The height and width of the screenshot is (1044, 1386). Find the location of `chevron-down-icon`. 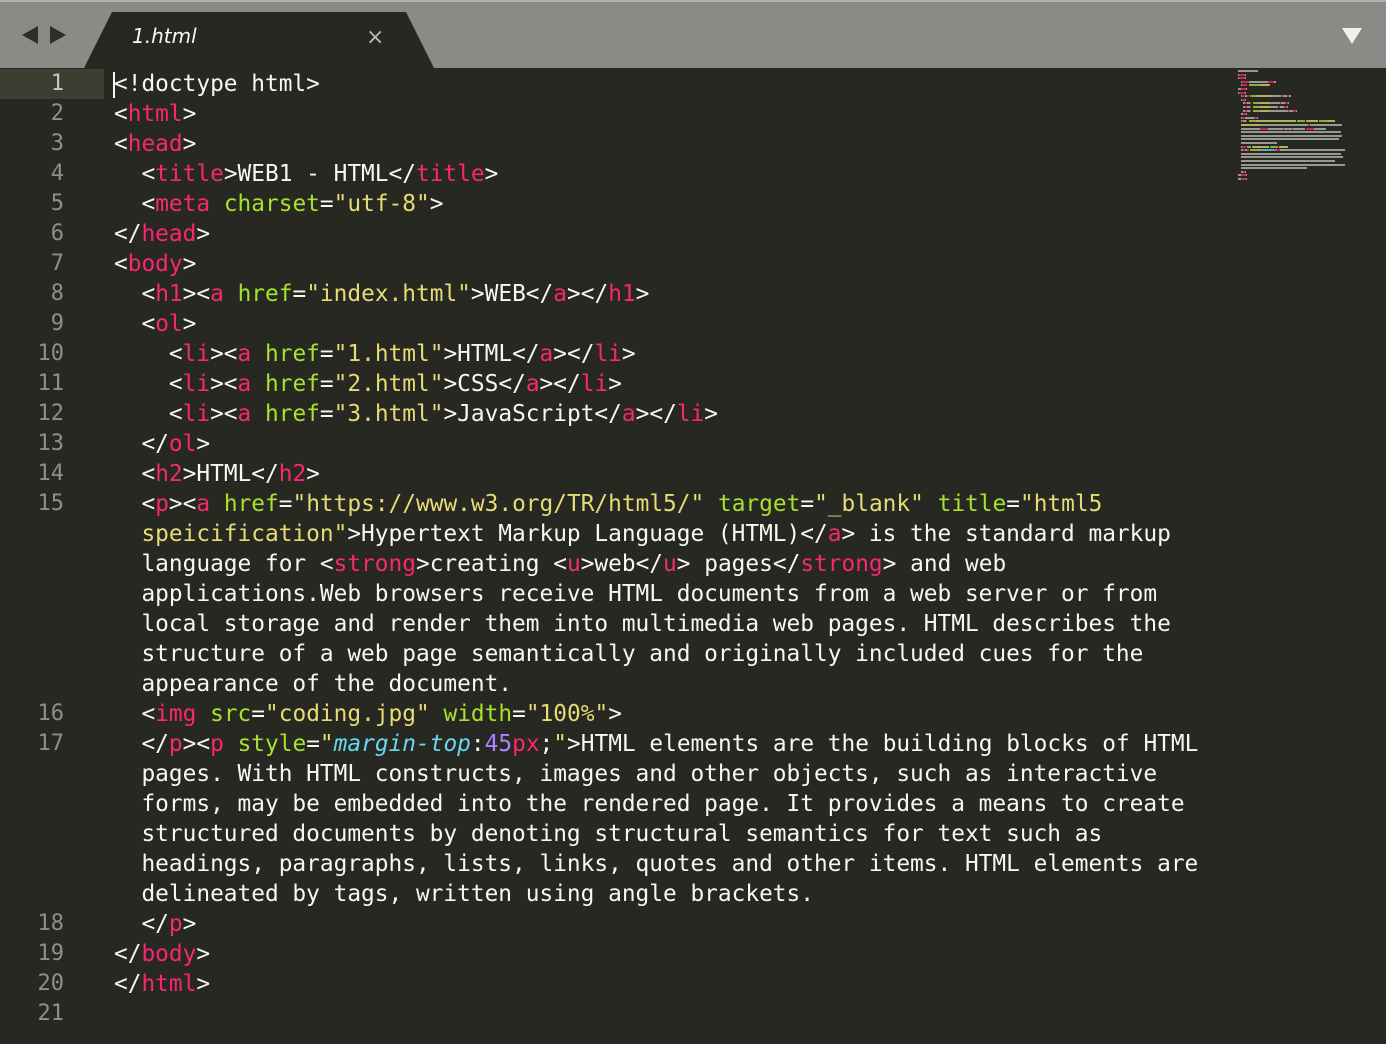

chevron-down-icon is located at coordinates (1352, 36).